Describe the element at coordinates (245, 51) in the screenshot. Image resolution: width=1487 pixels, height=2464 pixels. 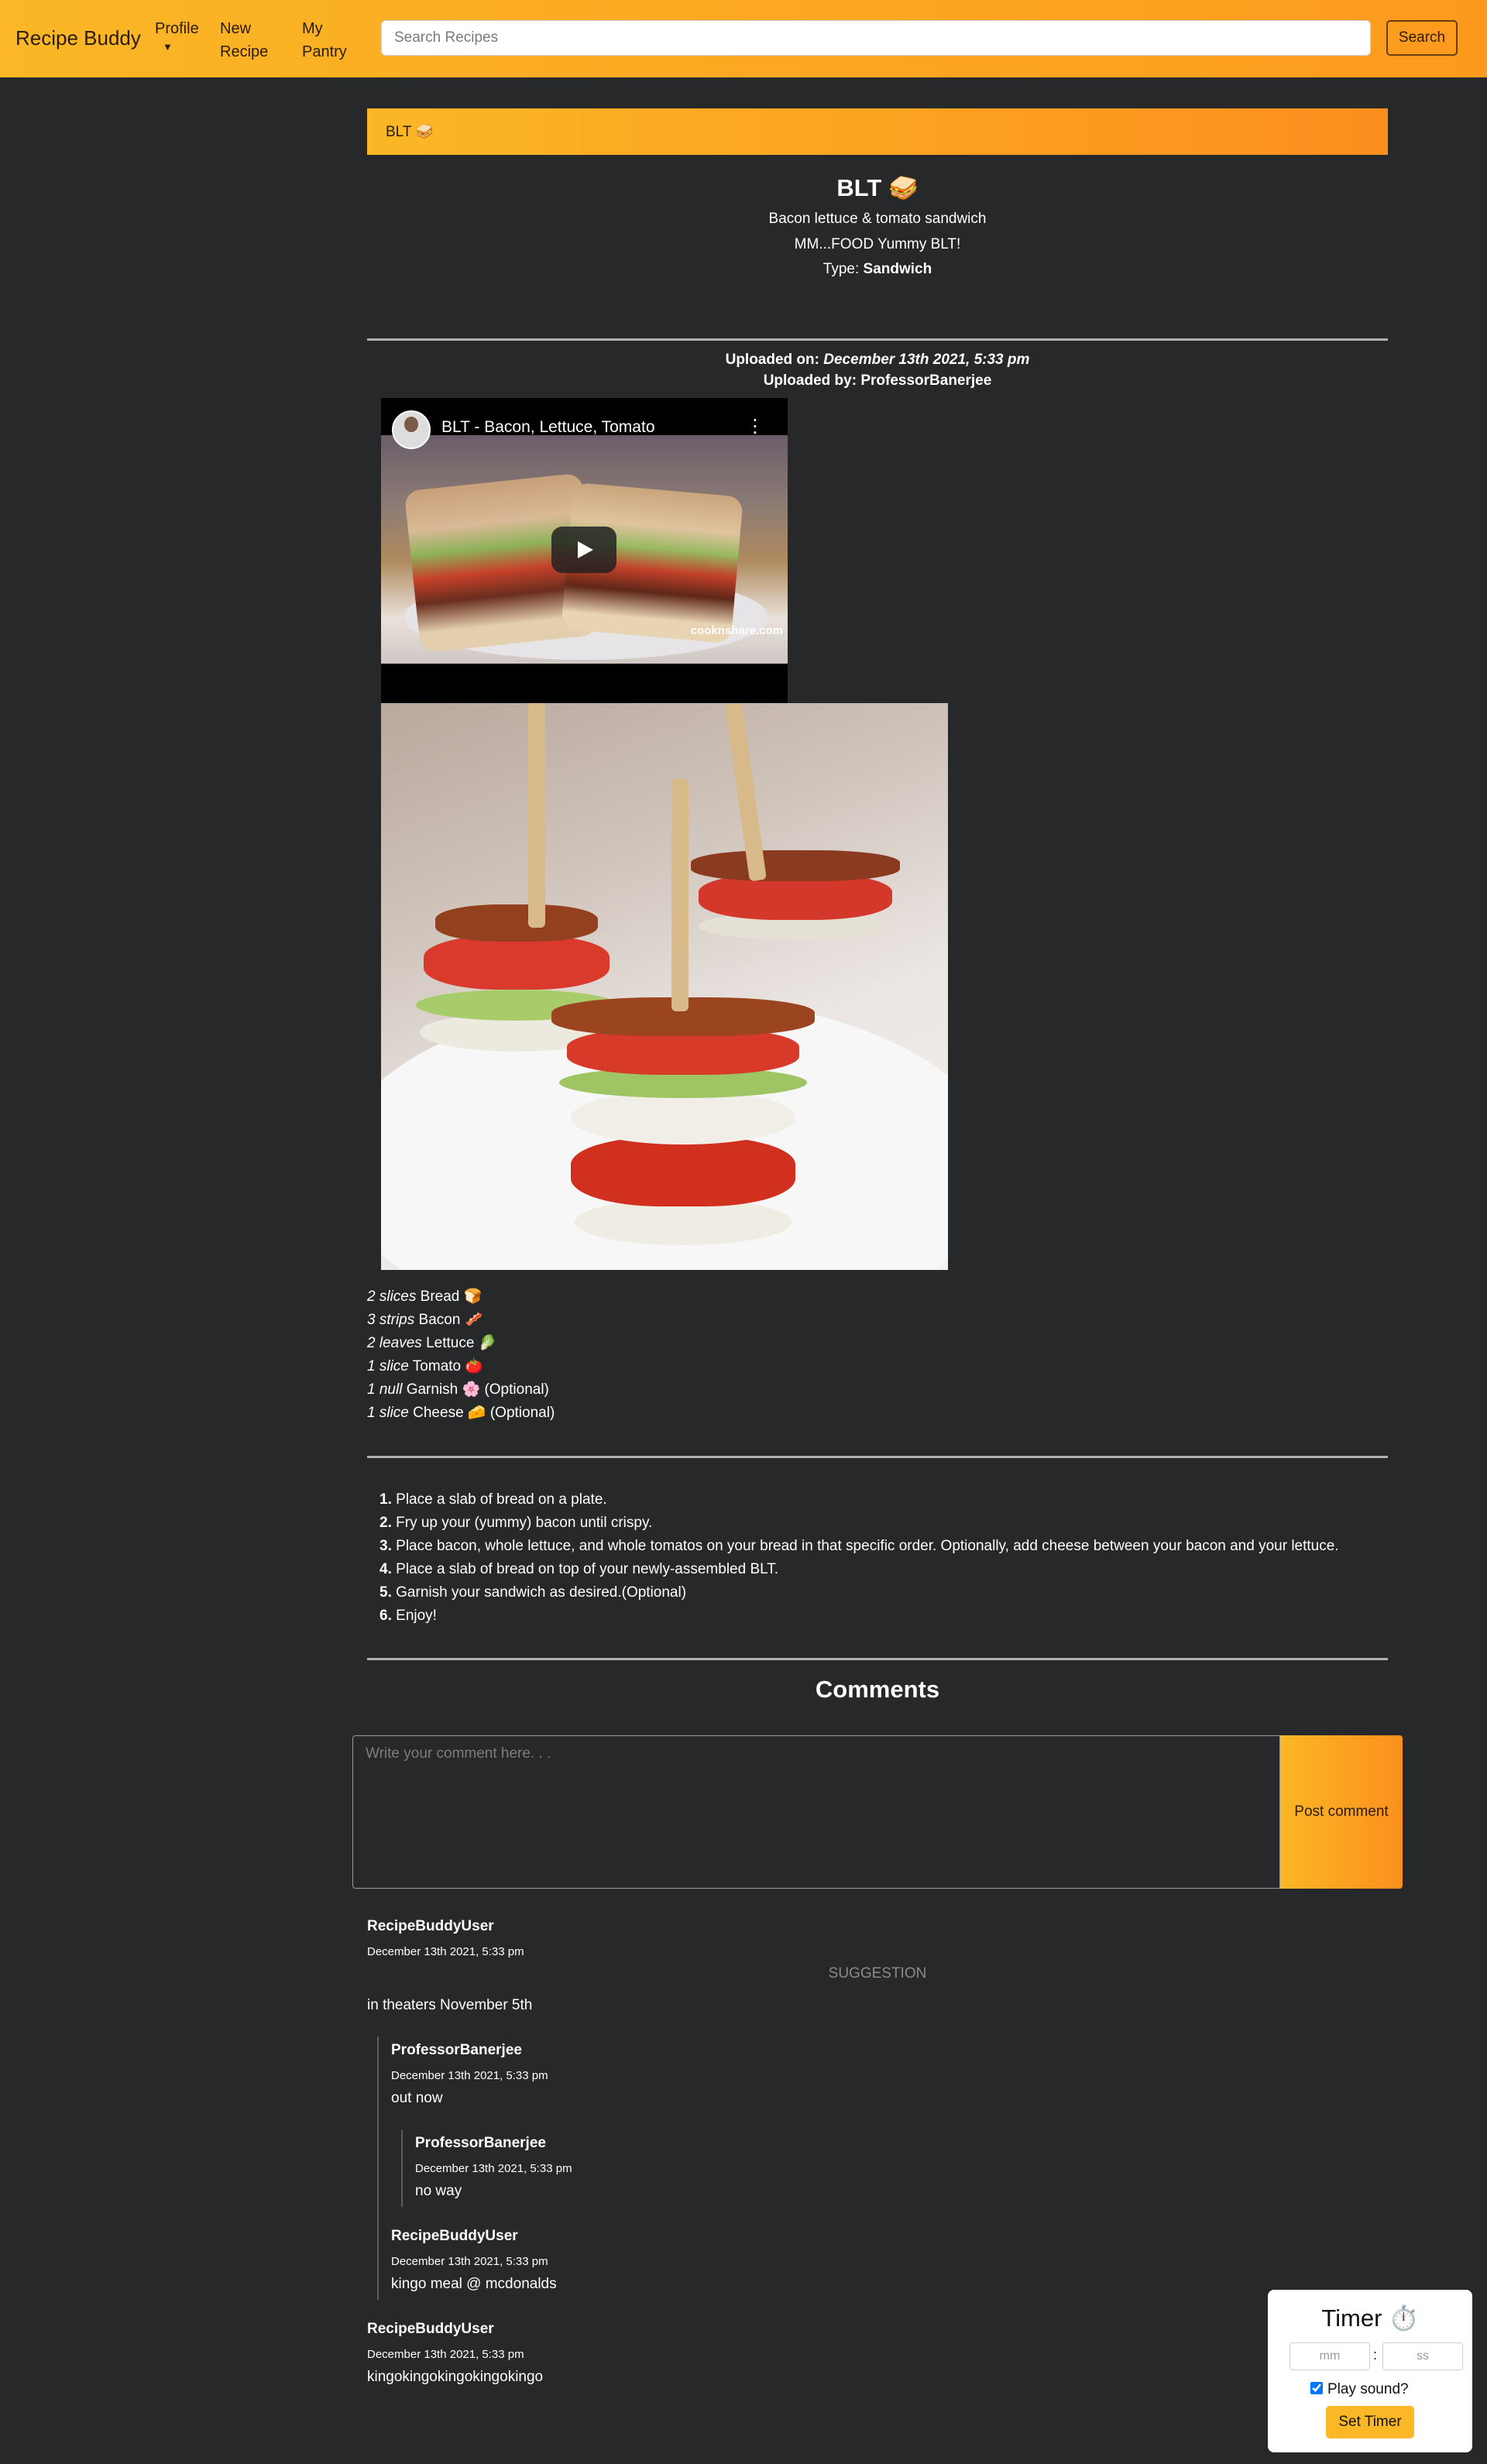
I see `nav-new-recipe-label-2: Recipe` at that location.